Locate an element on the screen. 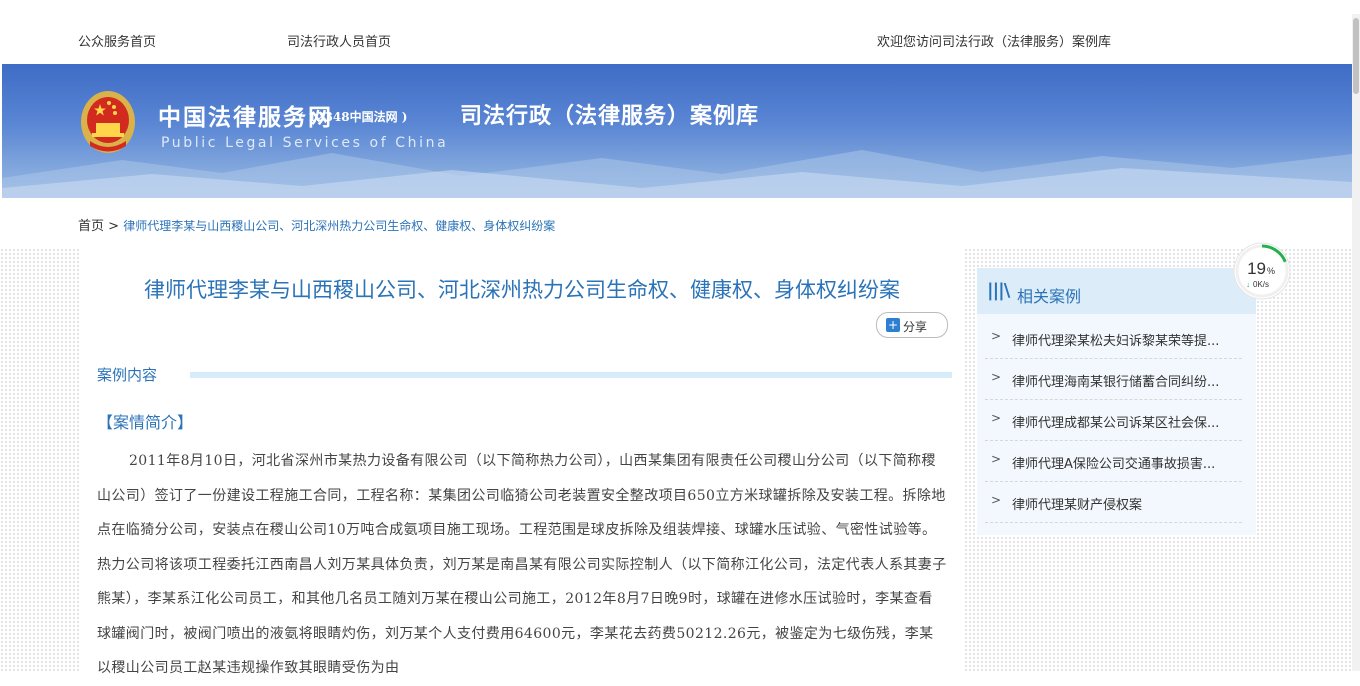 The image size is (1360, 686). article-title: 律师代理李某与山西稷山公司、河北深州热力公司生命权、健康权、身体权纠纷案 is located at coordinates (522, 290).